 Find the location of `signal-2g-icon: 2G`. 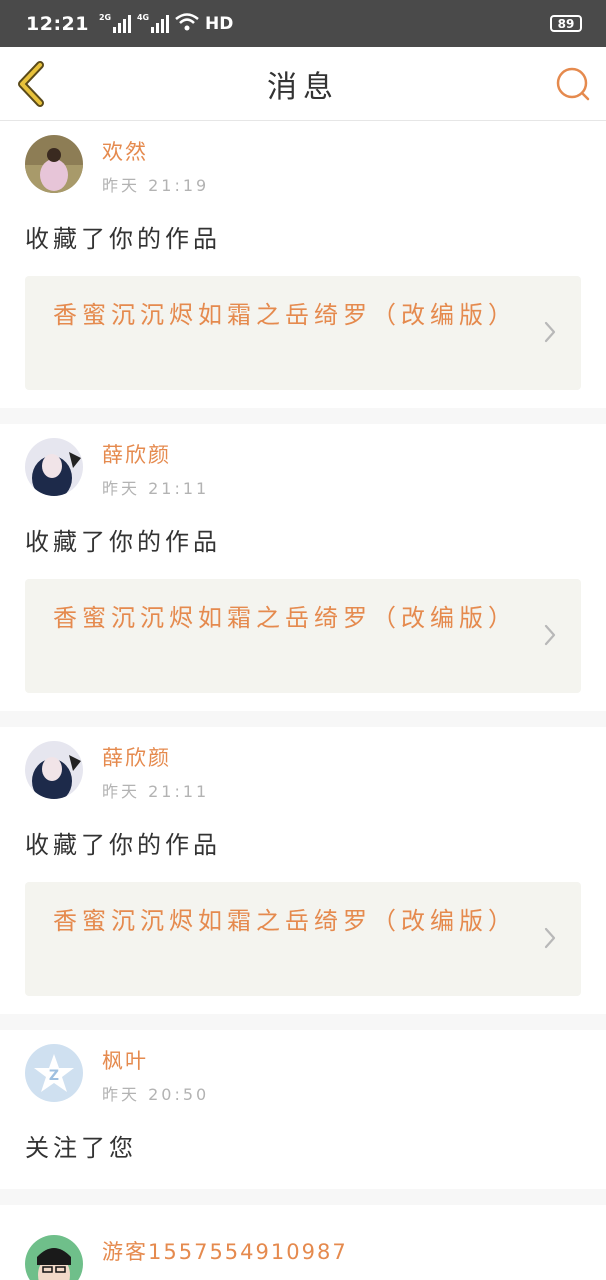

signal-2g-icon: 2G is located at coordinates (114, 22).